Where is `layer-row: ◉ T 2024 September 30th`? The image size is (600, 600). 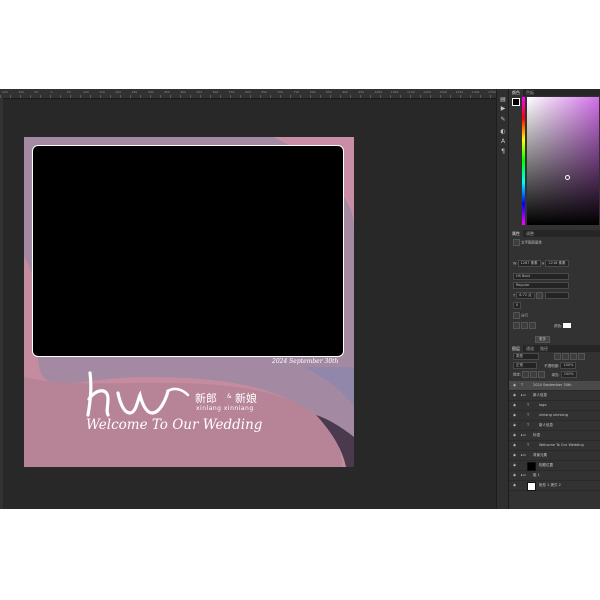 layer-row: ◉ T 2024 September 30th is located at coordinates (554, 386).